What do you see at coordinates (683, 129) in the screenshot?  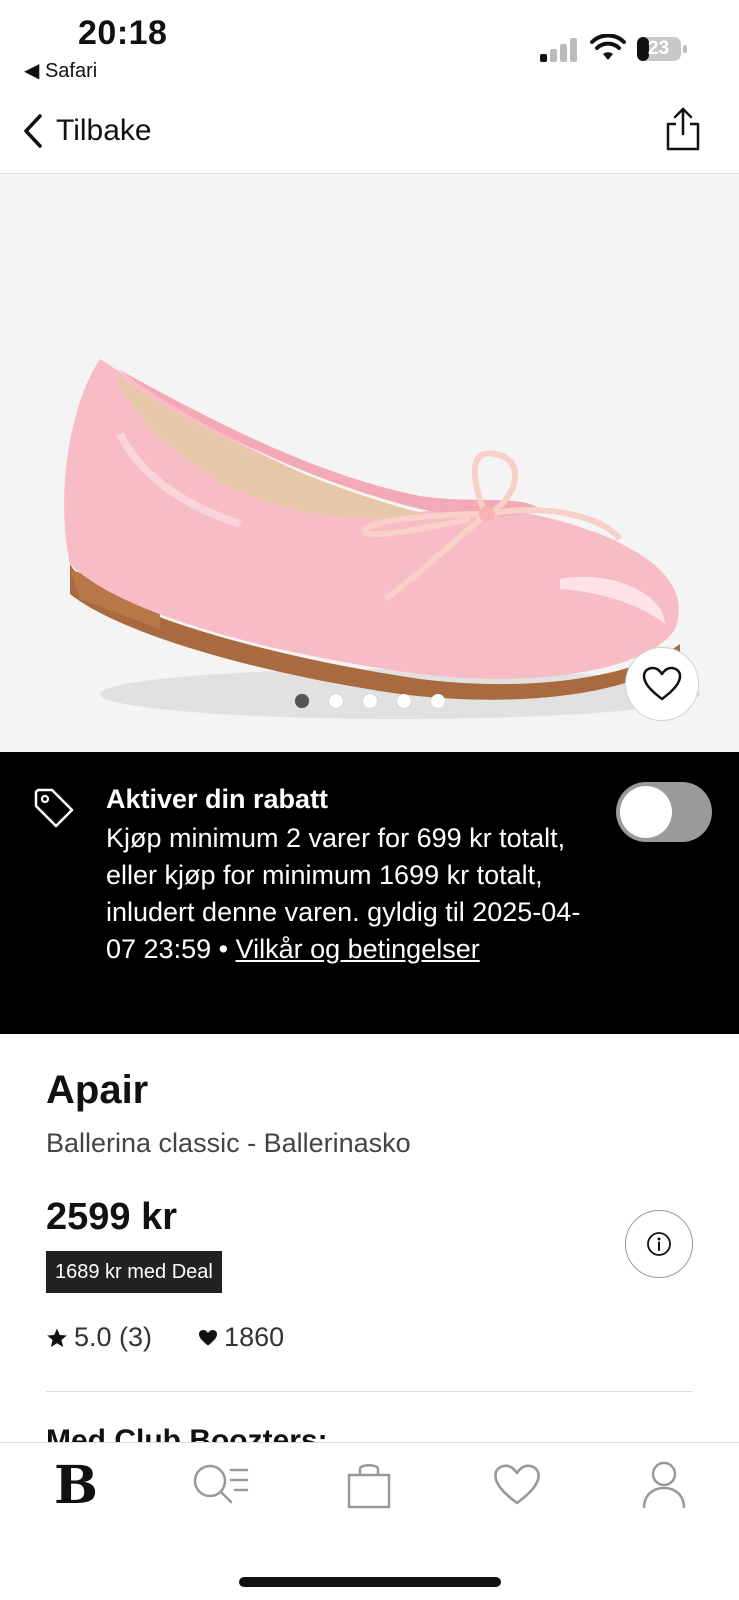 I see `share-icon` at bounding box center [683, 129].